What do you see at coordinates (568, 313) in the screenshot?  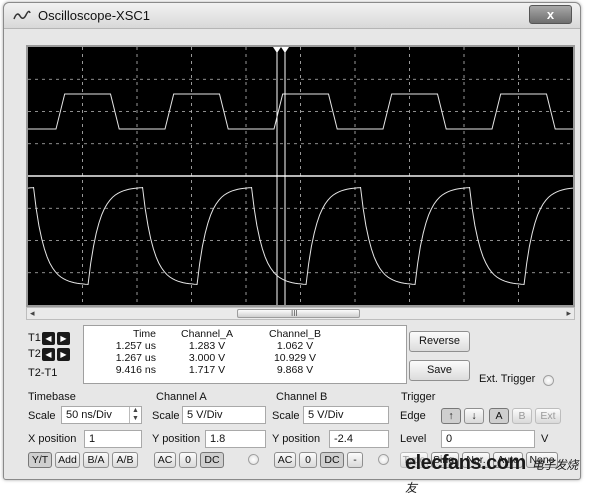 I see `scroll-right-icon: ▸` at bounding box center [568, 313].